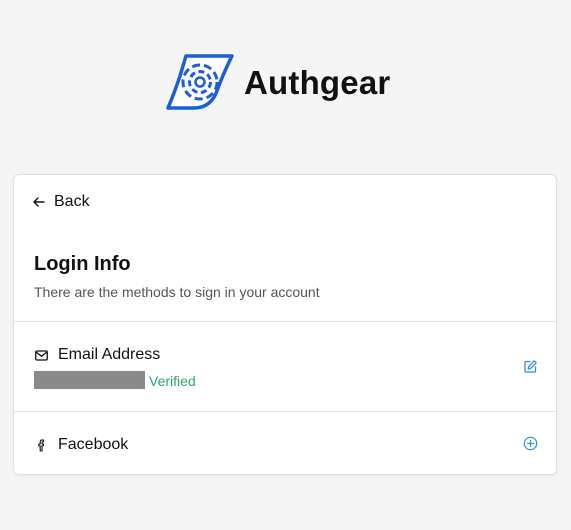 This screenshot has width=571, height=530. I want to click on back-button: Back, so click(61, 202).